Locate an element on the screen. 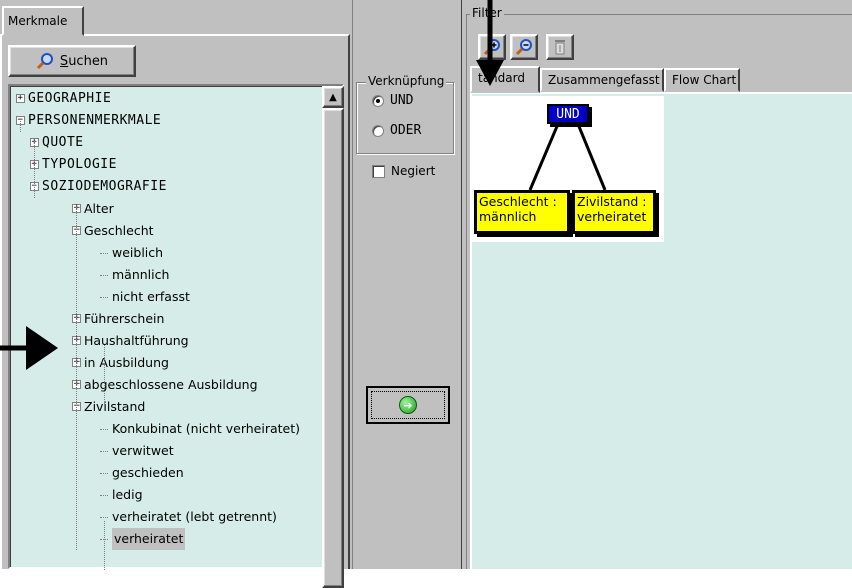 This screenshot has width=852, height=588. tab-standard-label: tandard is located at coordinates (501, 78).